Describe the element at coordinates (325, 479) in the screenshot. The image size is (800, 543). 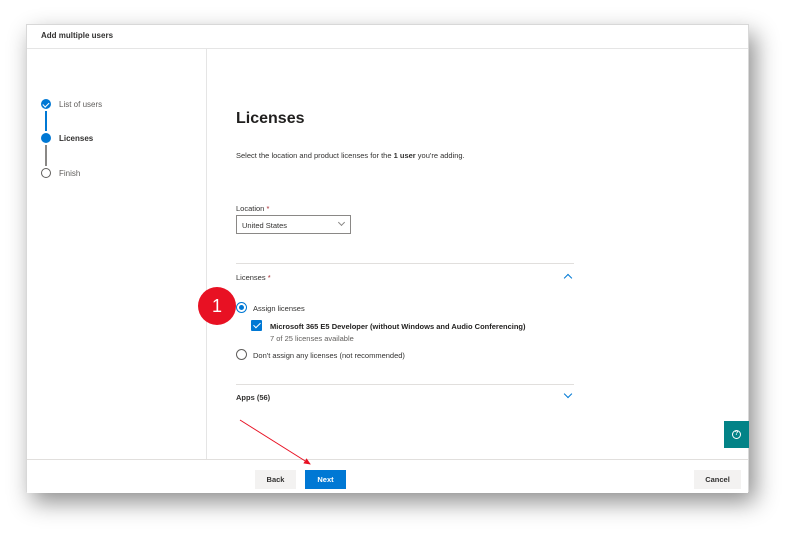
I see `next-button: Next` at that location.